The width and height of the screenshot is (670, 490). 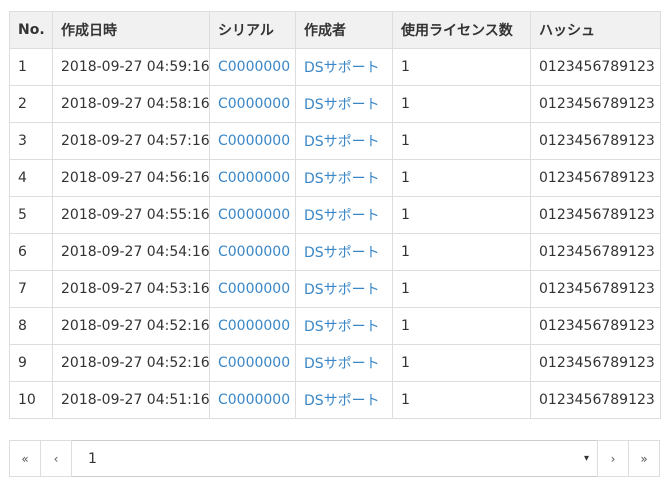 What do you see at coordinates (252, 30) in the screenshot?
I see `column-header-serial: シリアル` at bounding box center [252, 30].